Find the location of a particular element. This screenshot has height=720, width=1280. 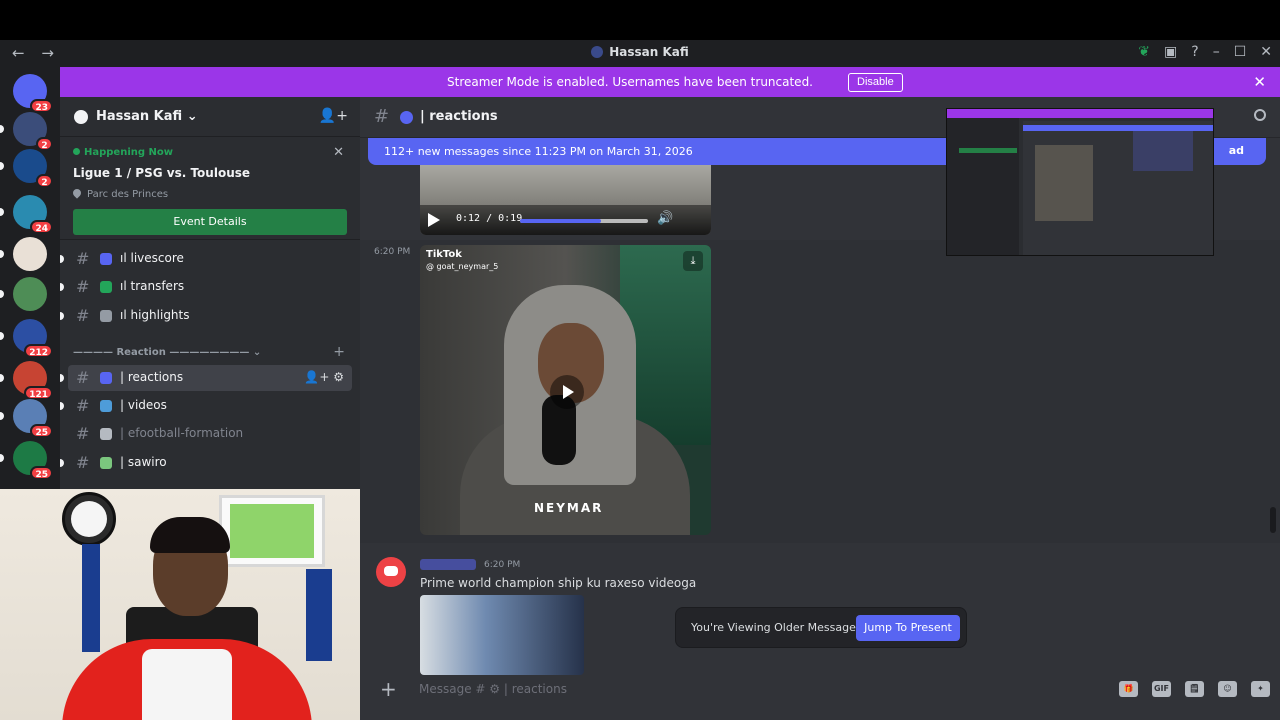

close-banner-icon: ✕ is located at coordinates (1259, 82).